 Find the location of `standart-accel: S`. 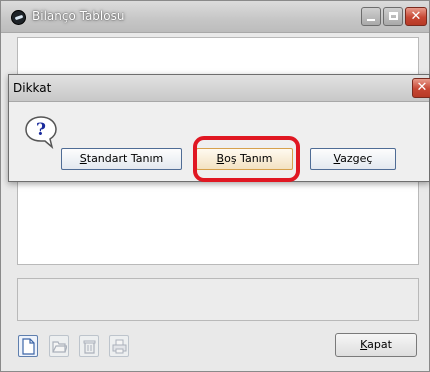

standart-accel: S is located at coordinates (83, 158).